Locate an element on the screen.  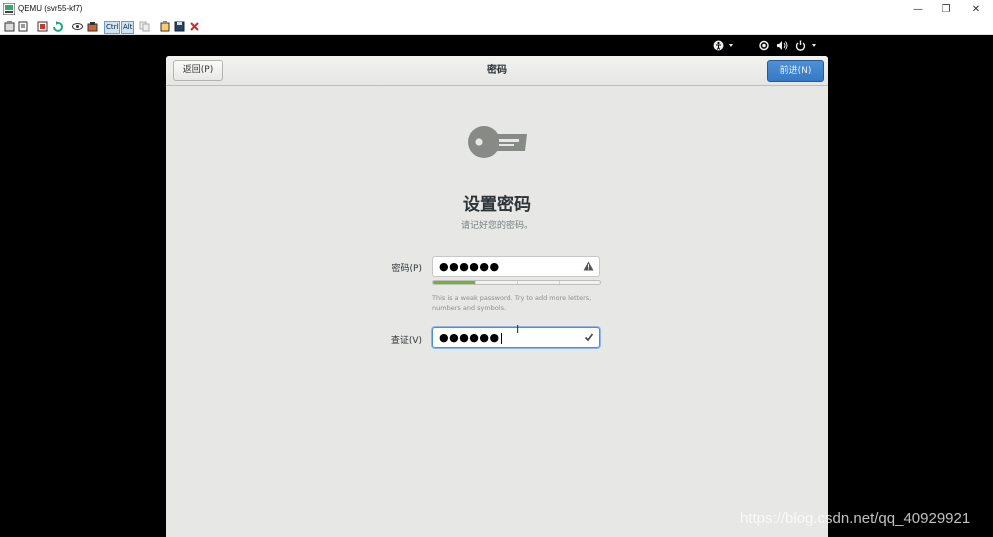
accessibility-icon is located at coordinates (724, 45).